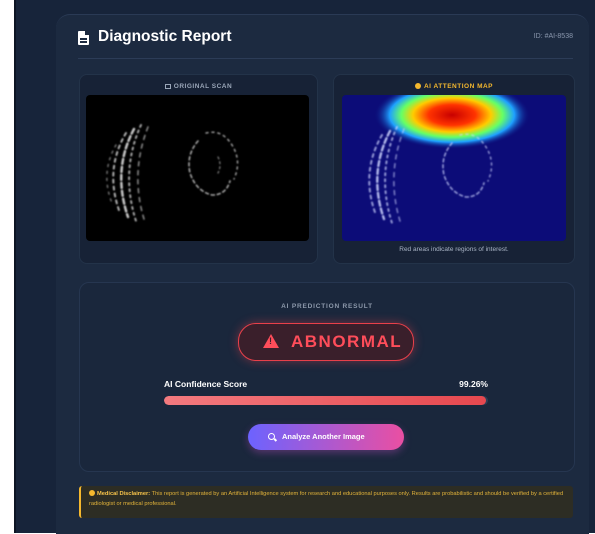 The width and height of the screenshot is (595, 534). What do you see at coordinates (458, 86) in the screenshot?
I see `attention-map-label-text: AI ATTENTION MAP` at bounding box center [458, 86].